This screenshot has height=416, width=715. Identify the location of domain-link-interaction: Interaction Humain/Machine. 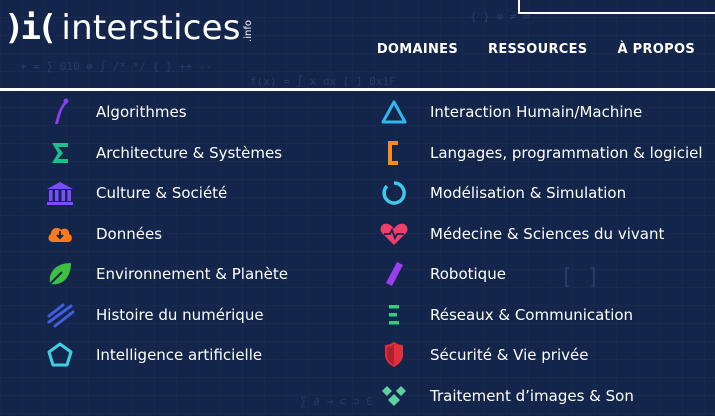
(540, 112).